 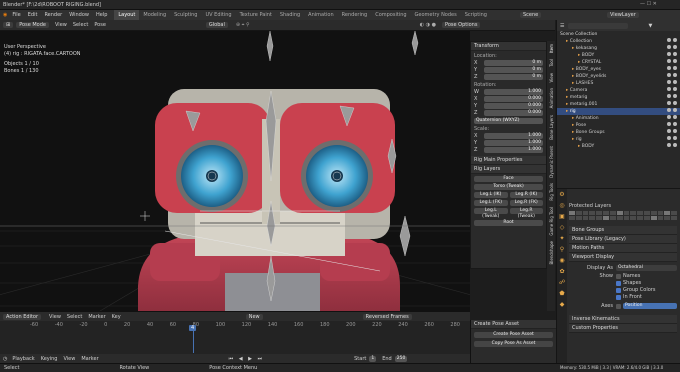 I want to click on editor-type-icon: ⊞, so click(x=8, y=25).